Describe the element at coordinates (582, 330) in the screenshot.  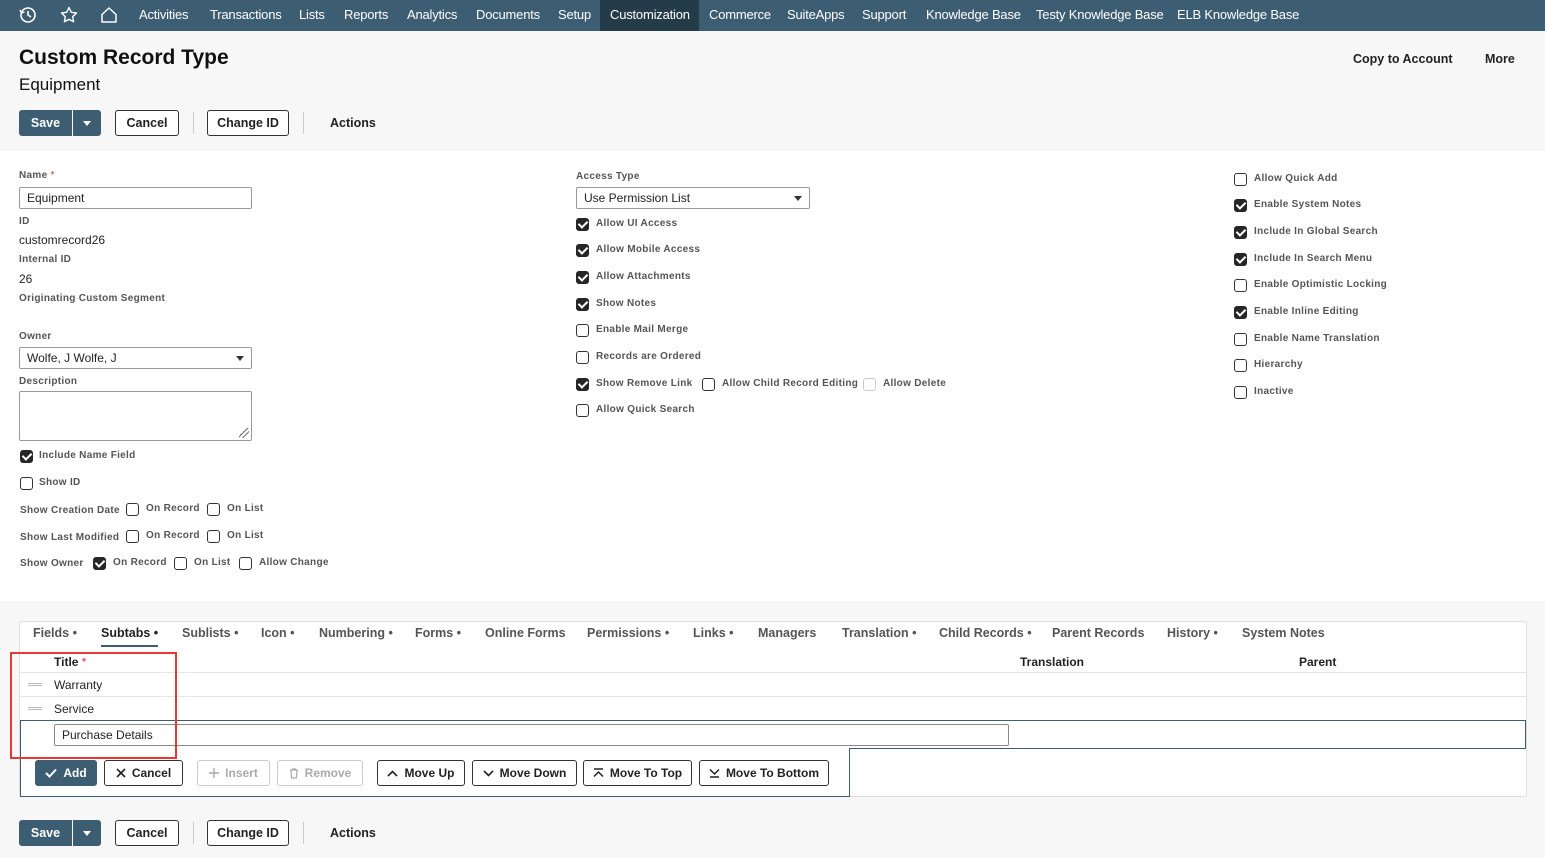
I see `enable-mail-merge-checkbox` at that location.